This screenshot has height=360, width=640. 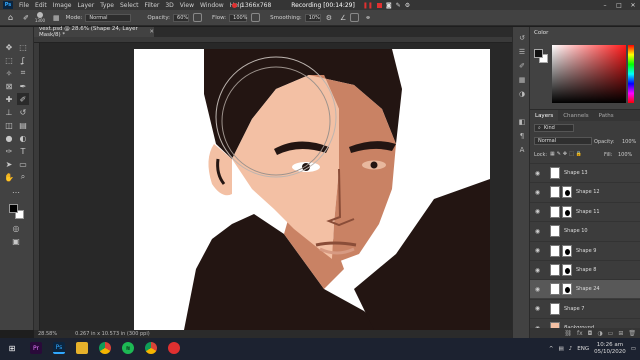 What do you see at coordinates (9, 99) in the screenshot?
I see `healing-tool-icon: ✚` at bounding box center [9, 99].